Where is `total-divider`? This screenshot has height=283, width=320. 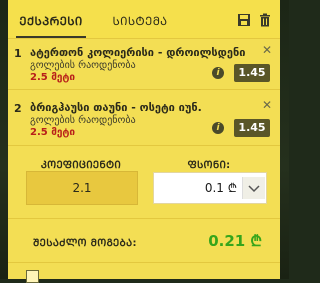
total-divider is located at coordinates (144, 218).